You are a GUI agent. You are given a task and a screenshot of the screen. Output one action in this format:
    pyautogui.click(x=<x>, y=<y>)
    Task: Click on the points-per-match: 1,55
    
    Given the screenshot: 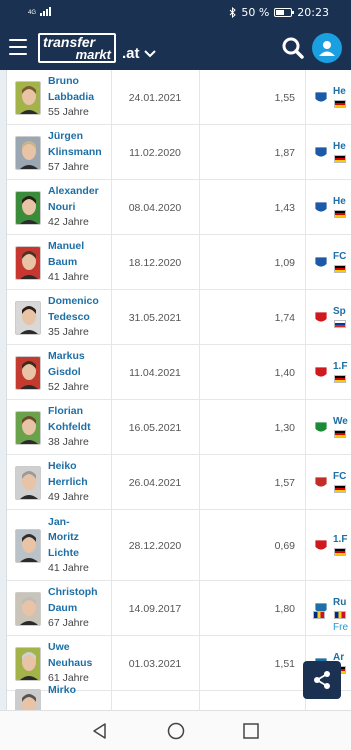 What is the action you would take?
    pyautogui.click(x=284, y=97)
    